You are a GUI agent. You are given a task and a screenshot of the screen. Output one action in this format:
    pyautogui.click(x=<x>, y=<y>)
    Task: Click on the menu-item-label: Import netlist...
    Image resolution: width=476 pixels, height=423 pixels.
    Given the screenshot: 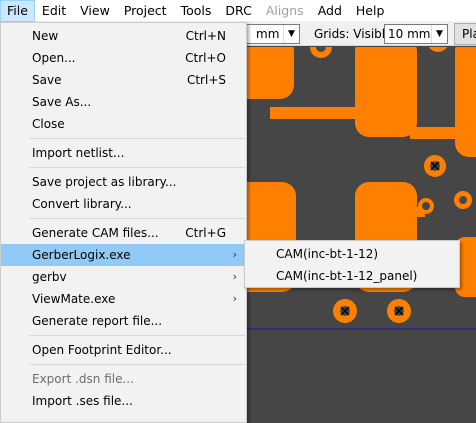 What is the action you would take?
    pyautogui.click(x=78, y=153)
    